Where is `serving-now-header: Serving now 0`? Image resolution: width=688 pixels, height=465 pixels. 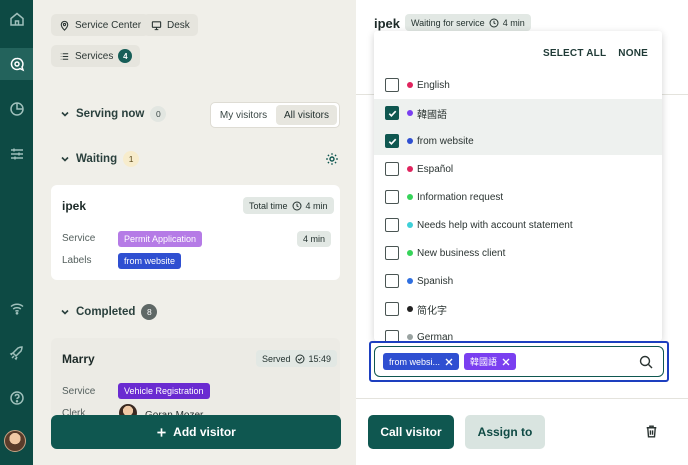 serving-now-header: Serving now 0 is located at coordinates (113, 114).